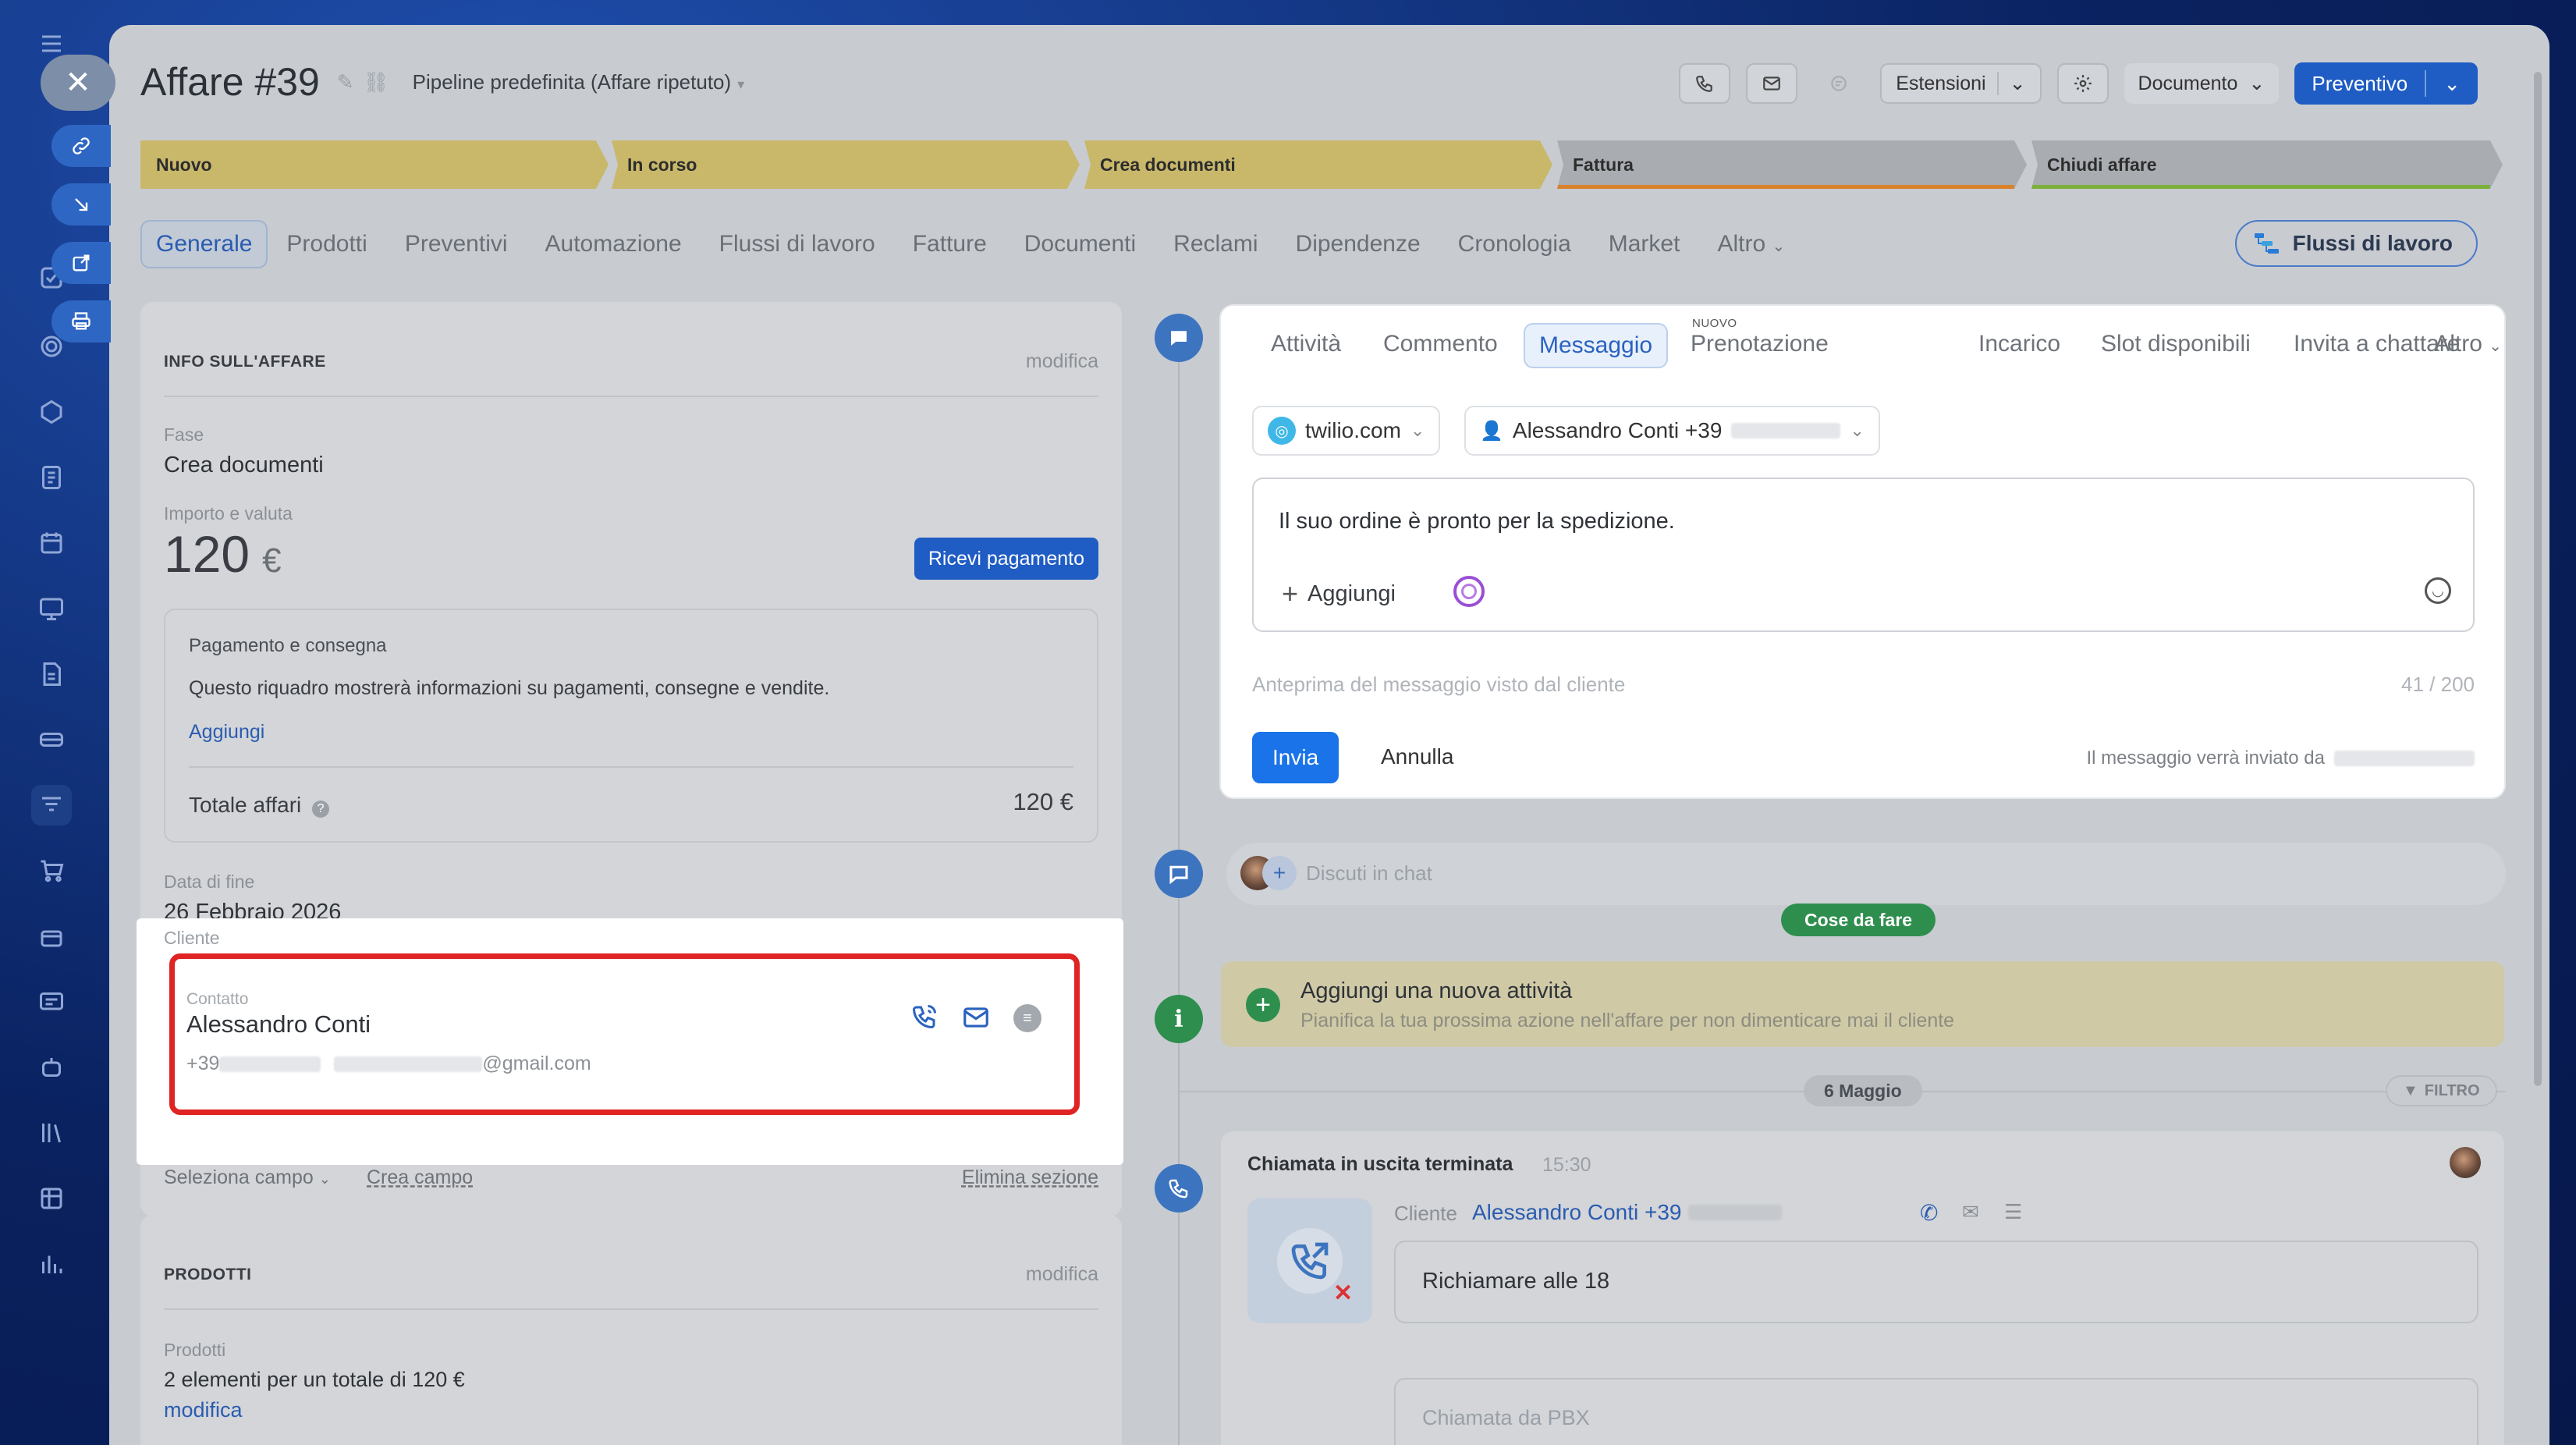  Describe the element at coordinates (1290, 593) in the screenshot. I see `plus-icon: +` at that location.